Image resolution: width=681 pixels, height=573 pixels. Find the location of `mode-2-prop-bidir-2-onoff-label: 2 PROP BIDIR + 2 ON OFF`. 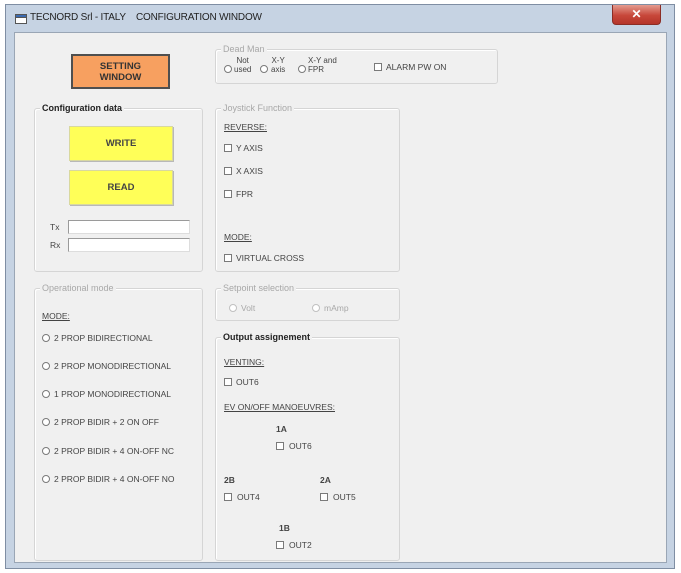

mode-2-prop-bidir-2-onoff-label: 2 PROP BIDIR + 2 ON OFF is located at coordinates (106, 422).